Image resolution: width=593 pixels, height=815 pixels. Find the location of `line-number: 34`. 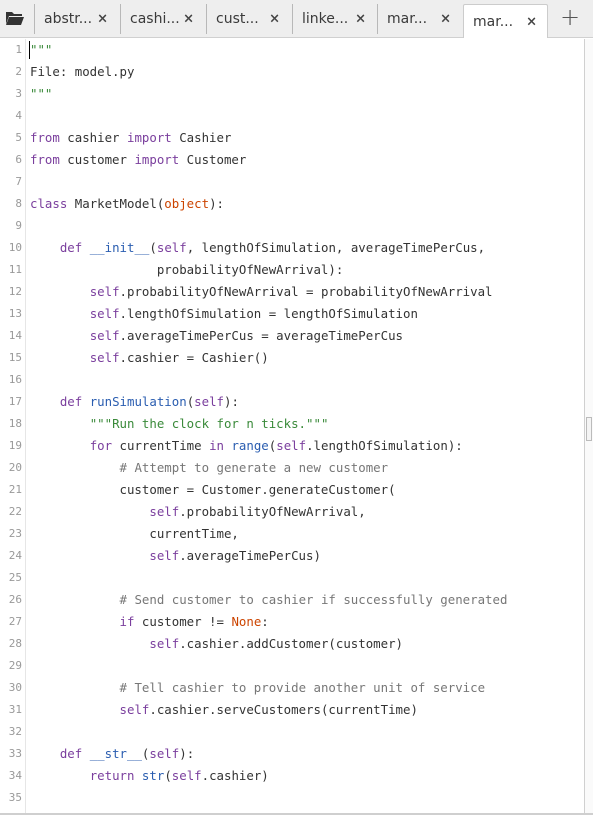

line-number: 34 is located at coordinates (15, 775).